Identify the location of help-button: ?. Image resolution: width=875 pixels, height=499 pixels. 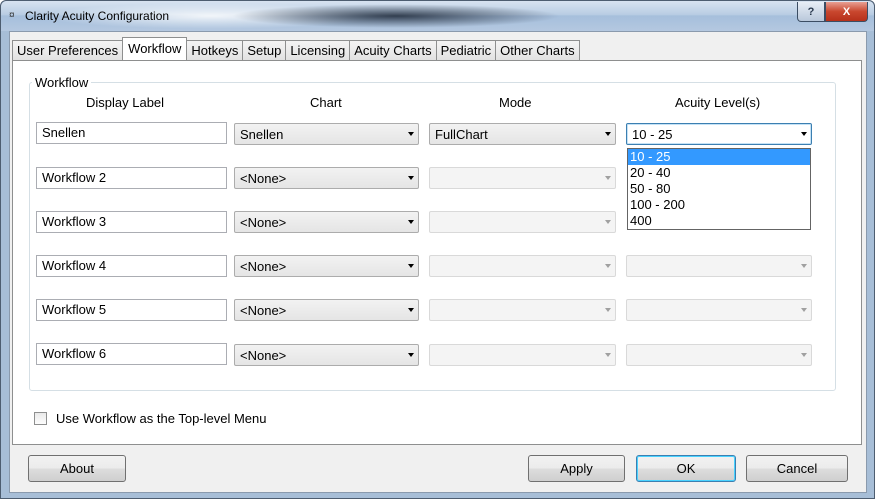
(811, 12).